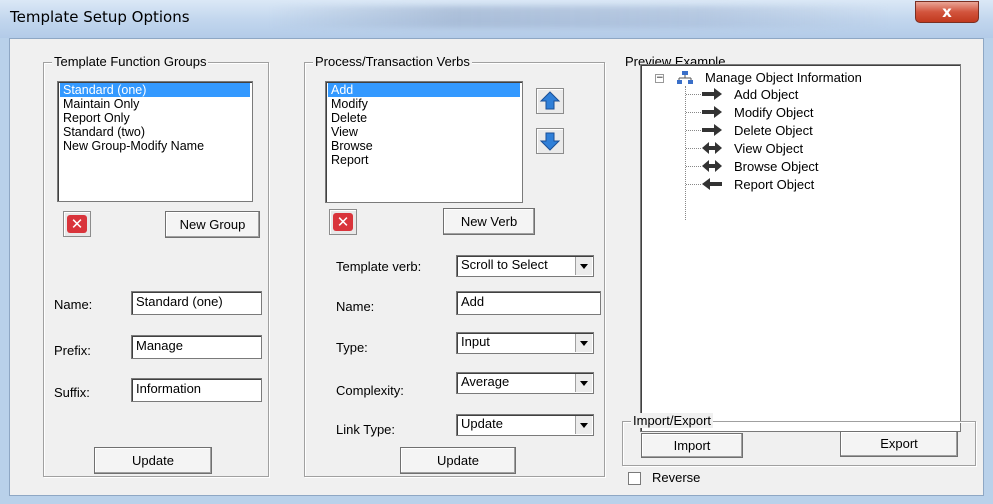  I want to click on complexity-select: Average, so click(525, 383).